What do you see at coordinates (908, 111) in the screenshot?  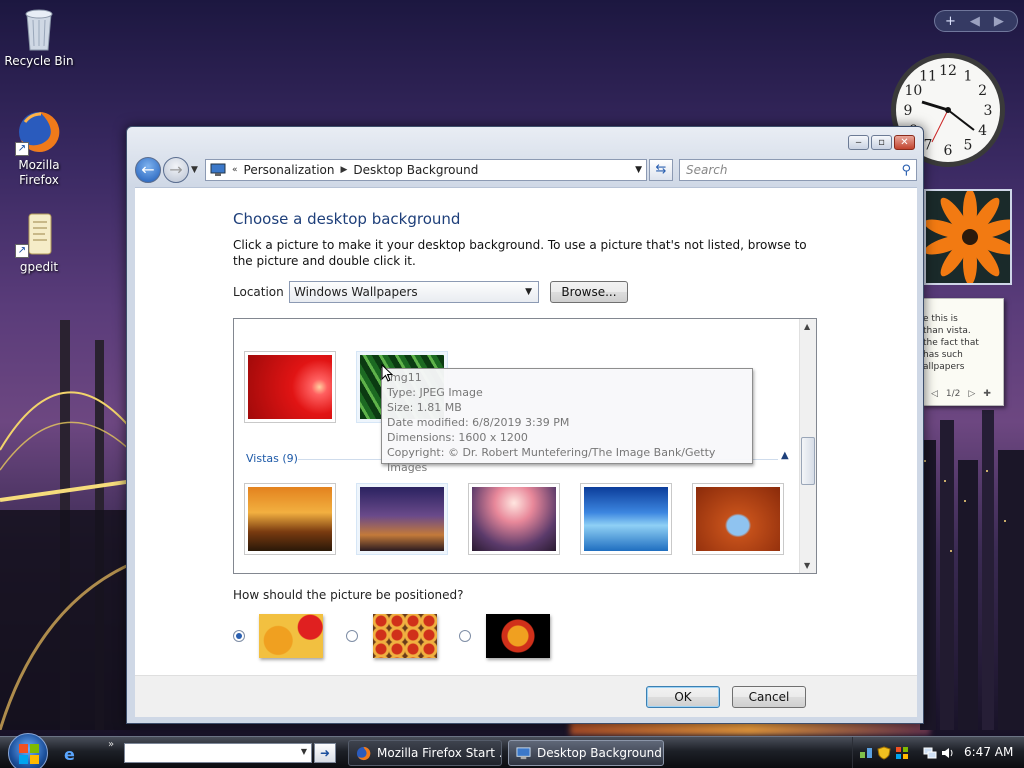 I see `clock-numeral: 9` at bounding box center [908, 111].